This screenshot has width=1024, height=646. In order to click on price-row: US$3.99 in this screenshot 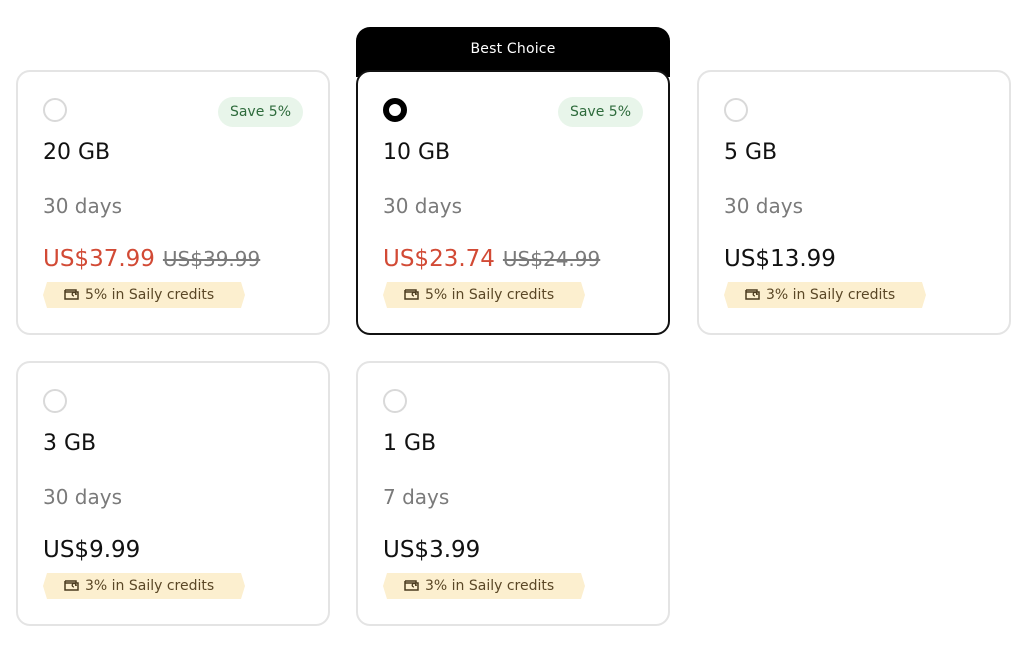, I will do `click(431, 550)`.